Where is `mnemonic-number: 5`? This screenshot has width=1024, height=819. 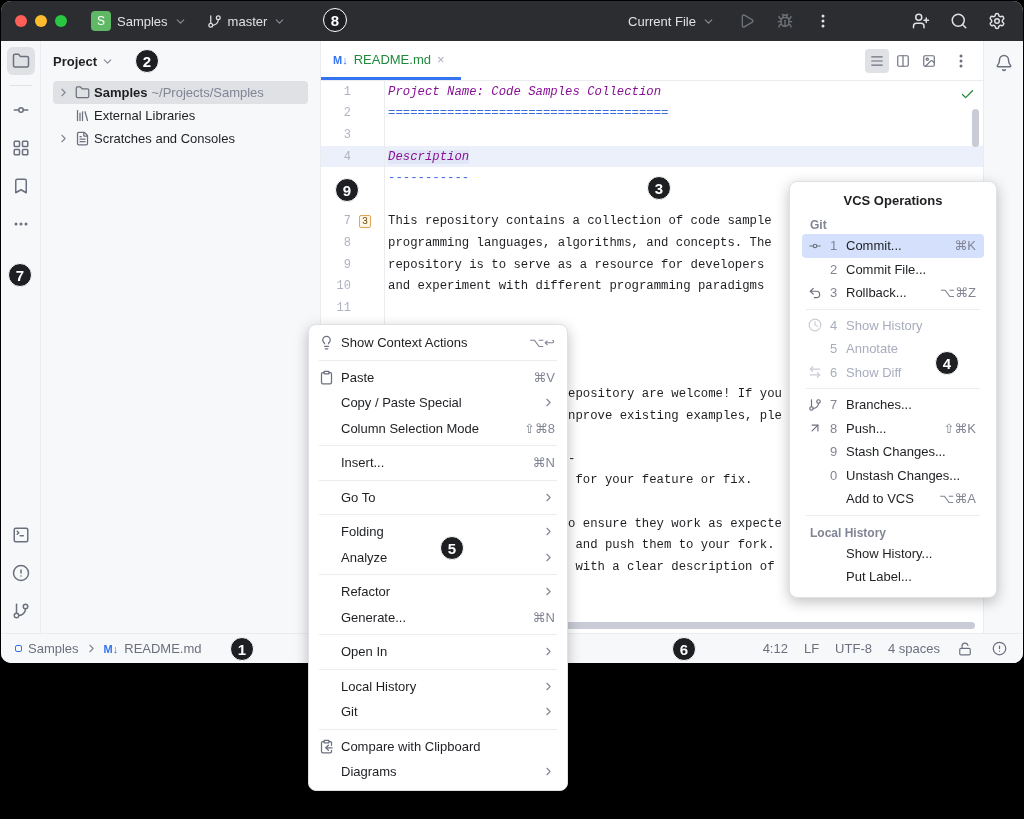 mnemonic-number: 5 is located at coordinates (834, 349).